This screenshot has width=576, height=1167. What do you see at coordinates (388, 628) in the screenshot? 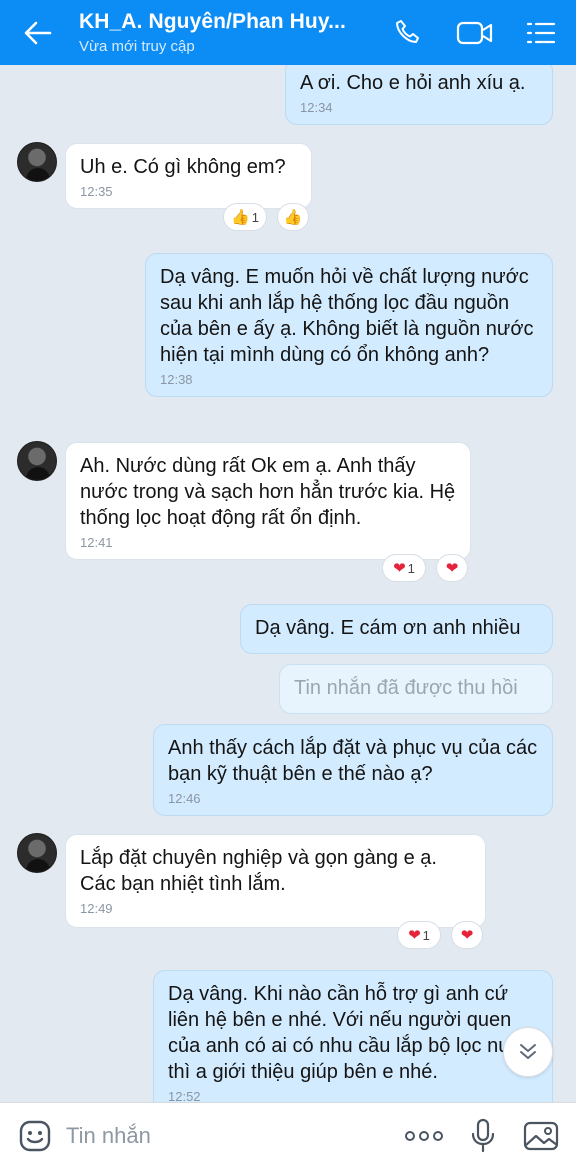
I see `message-text: Dạ vâng. E cám ơn anh nhiều` at bounding box center [388, 628].